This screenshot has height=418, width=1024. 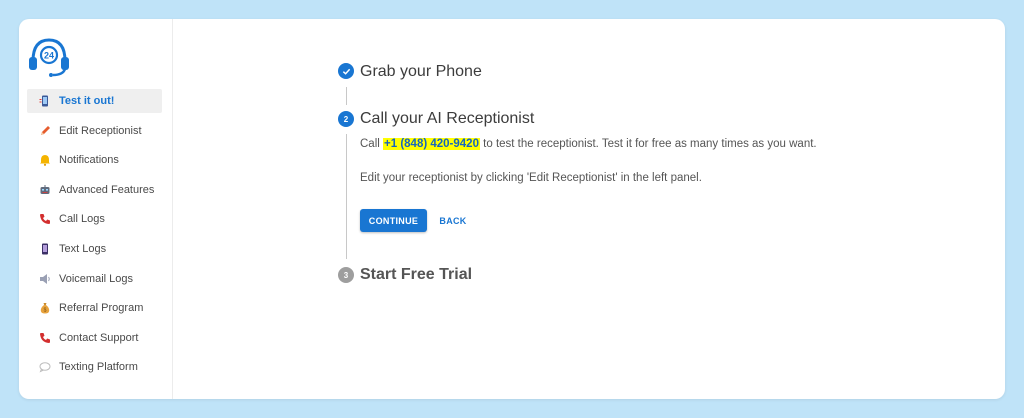 What do you see at coordinates (107, 189) in the screenshot?
I see `sidebar-item-label: Advanced Features` at bounding box center [107, 189].